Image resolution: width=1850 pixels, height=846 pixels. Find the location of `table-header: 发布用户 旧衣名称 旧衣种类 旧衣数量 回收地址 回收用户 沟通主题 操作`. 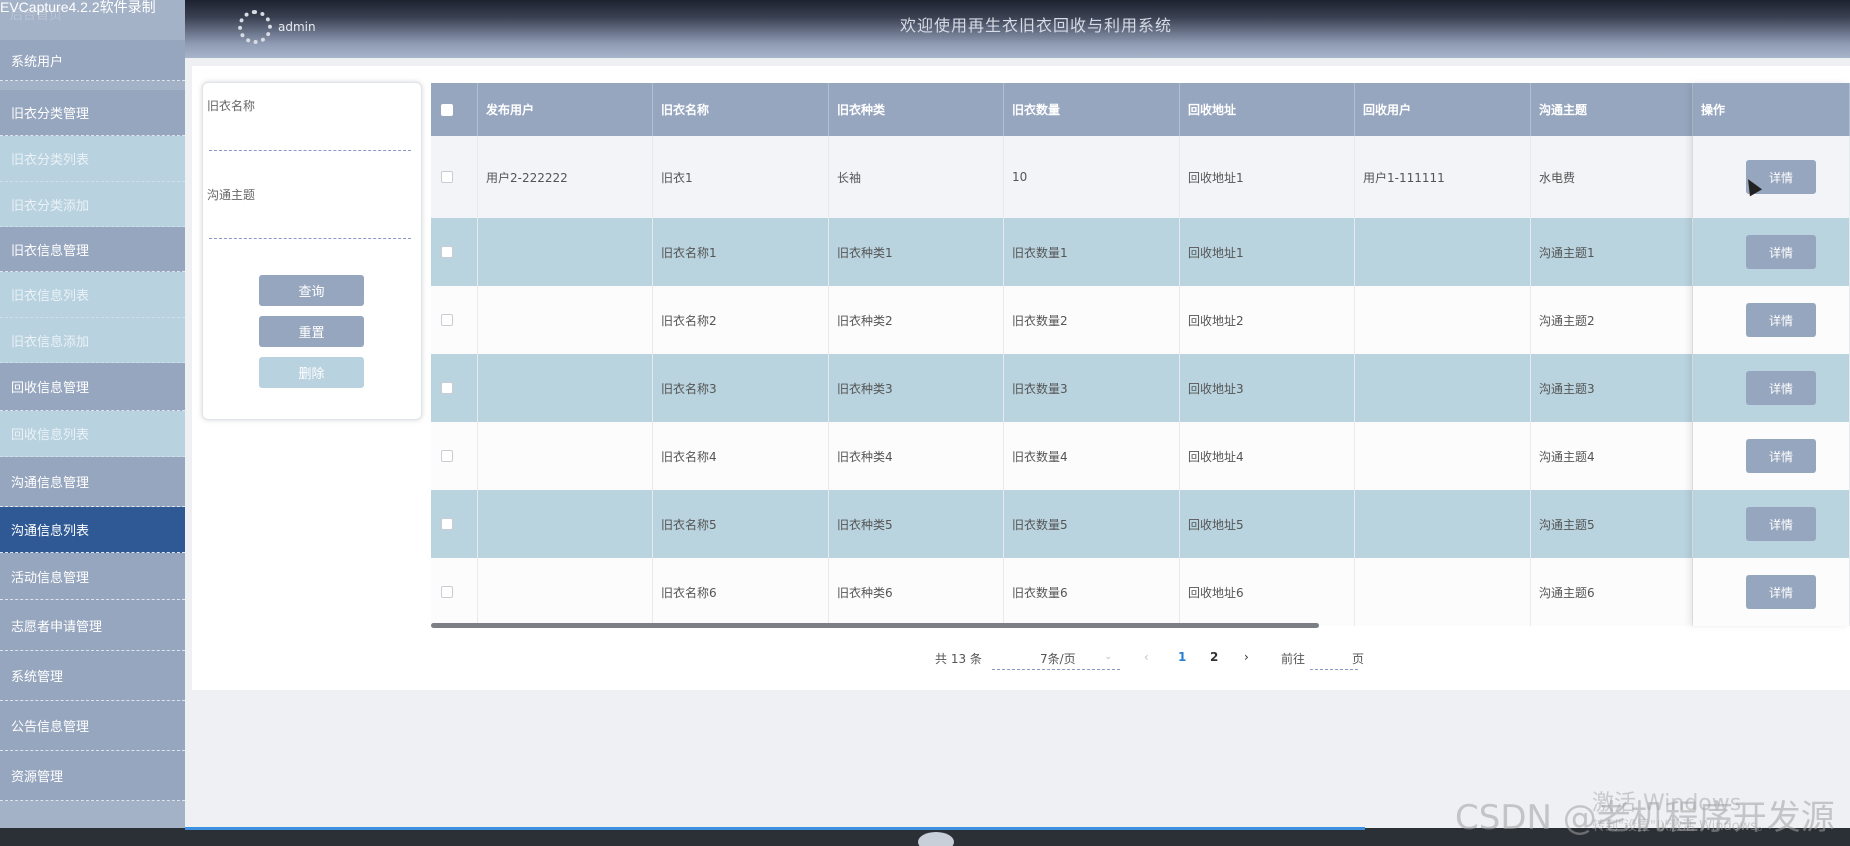

table-header: 发布用户 旧衣名称 旧衣种类 旧衣数量 回收地址 回收用户 沟通主题 操作 is located at coordinates (1140, 109).